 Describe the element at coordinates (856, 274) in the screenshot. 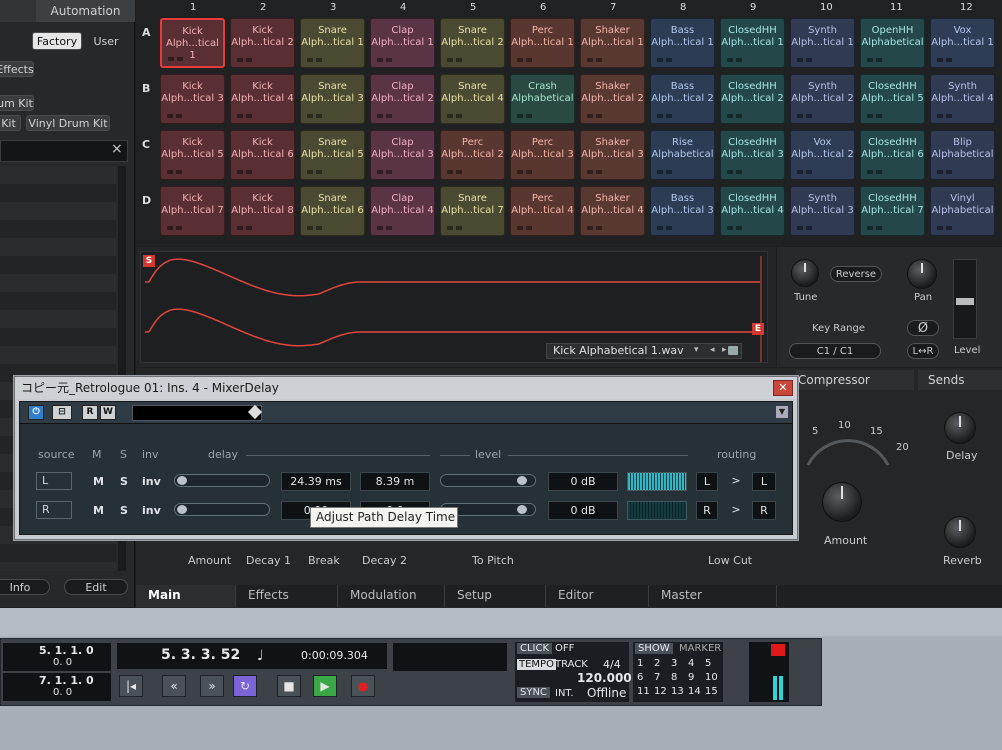

I see `reverse-button: Reverse` at that location.